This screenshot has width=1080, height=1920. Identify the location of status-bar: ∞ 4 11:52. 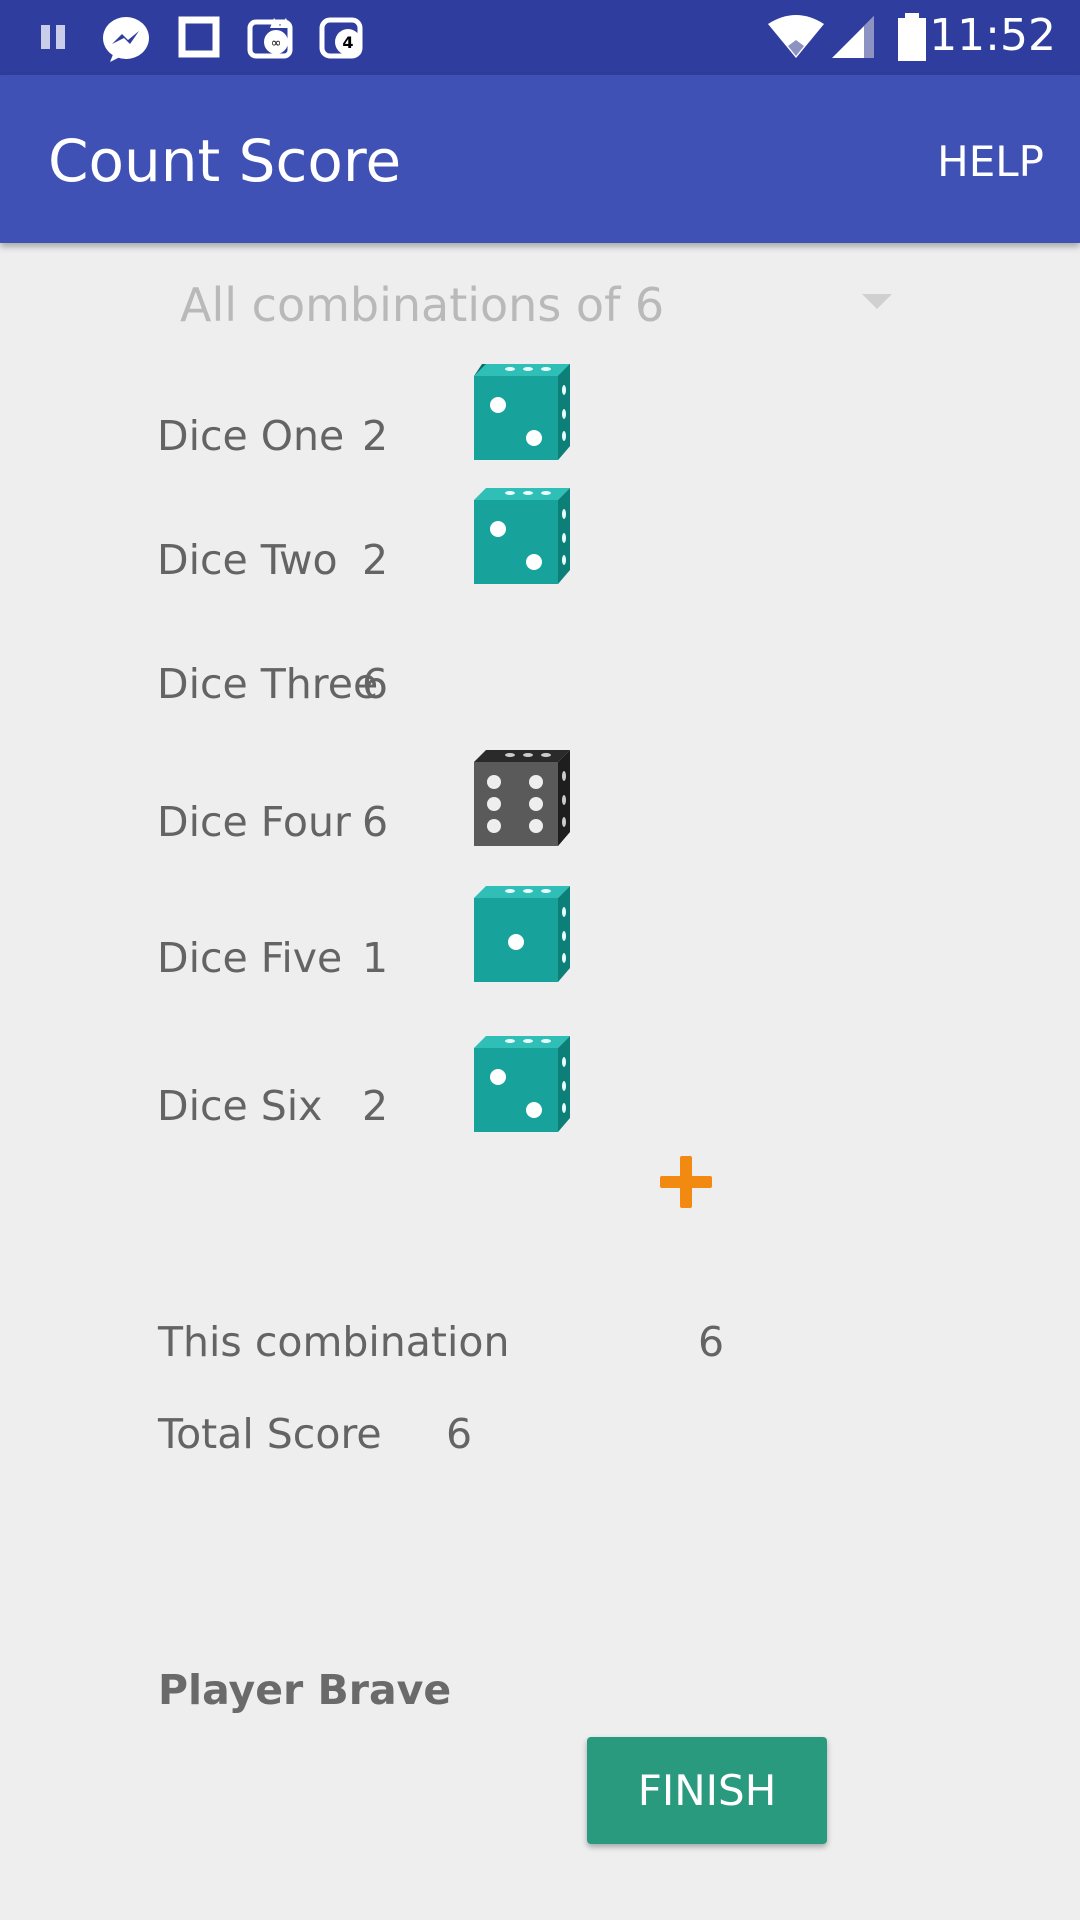
(540, 37).